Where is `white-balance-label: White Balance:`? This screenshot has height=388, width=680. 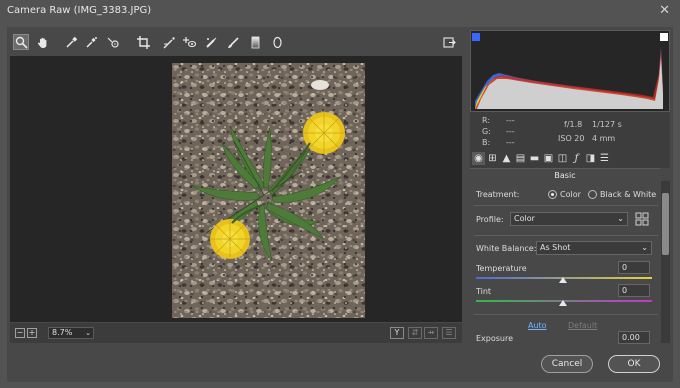 white-balance-label: White Balance: is located at coordinates (506, 248).